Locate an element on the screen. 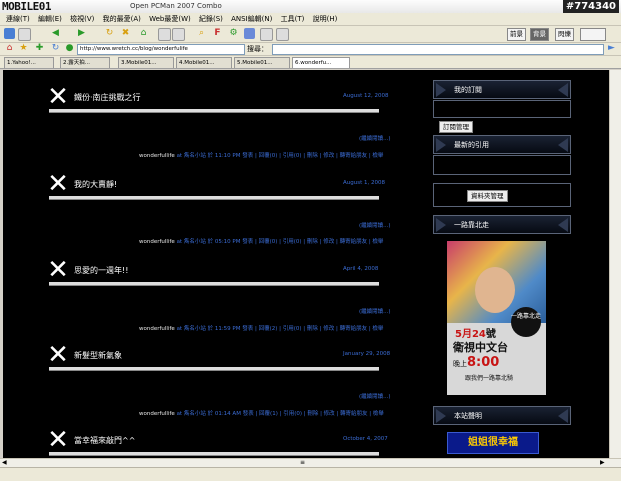  statement-title: 本站聲明 is located at coordinates (468, 416).